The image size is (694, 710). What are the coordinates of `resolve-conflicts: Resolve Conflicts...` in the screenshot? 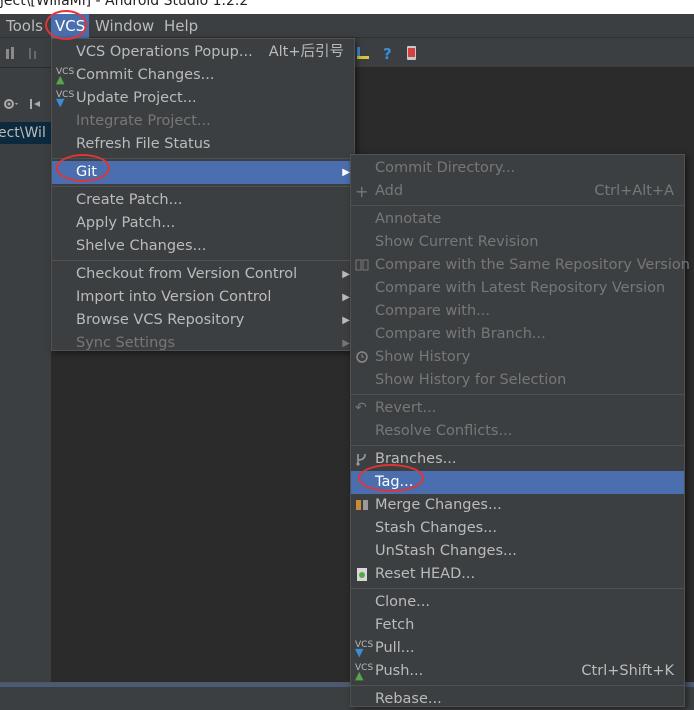 It's located at (517, 431).